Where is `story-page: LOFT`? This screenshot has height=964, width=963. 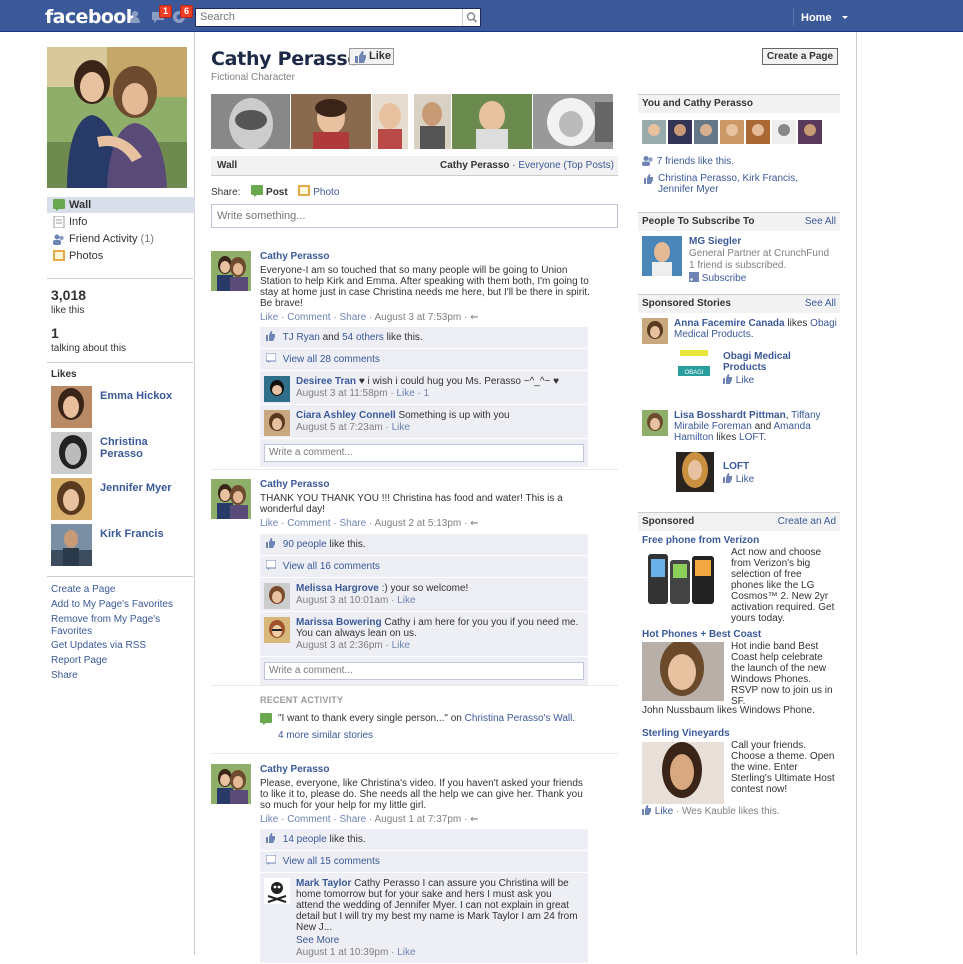
story-page: LOFT is located at coordinates (751, 437).